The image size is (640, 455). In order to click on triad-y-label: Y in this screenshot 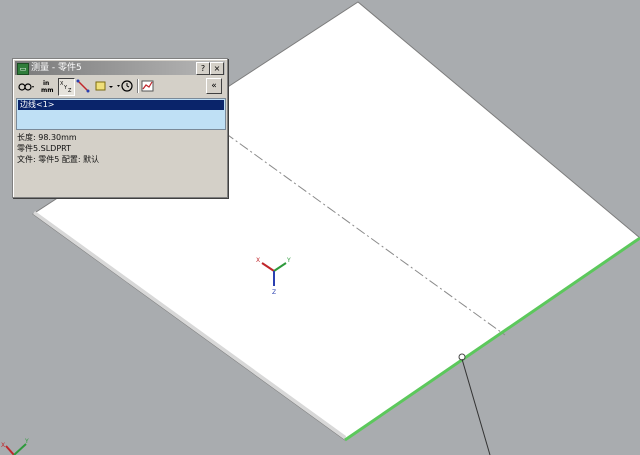, I will do `click(288, 260)`.